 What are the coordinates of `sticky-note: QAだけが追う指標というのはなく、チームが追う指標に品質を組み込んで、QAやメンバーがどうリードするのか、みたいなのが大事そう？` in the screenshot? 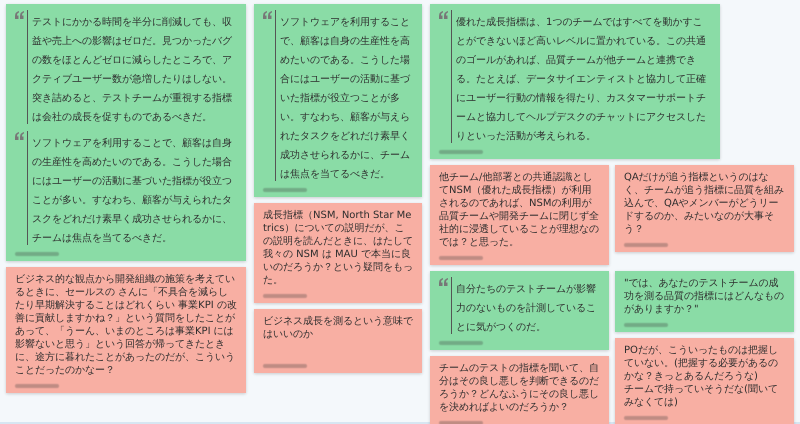 It's located at (704, 208).